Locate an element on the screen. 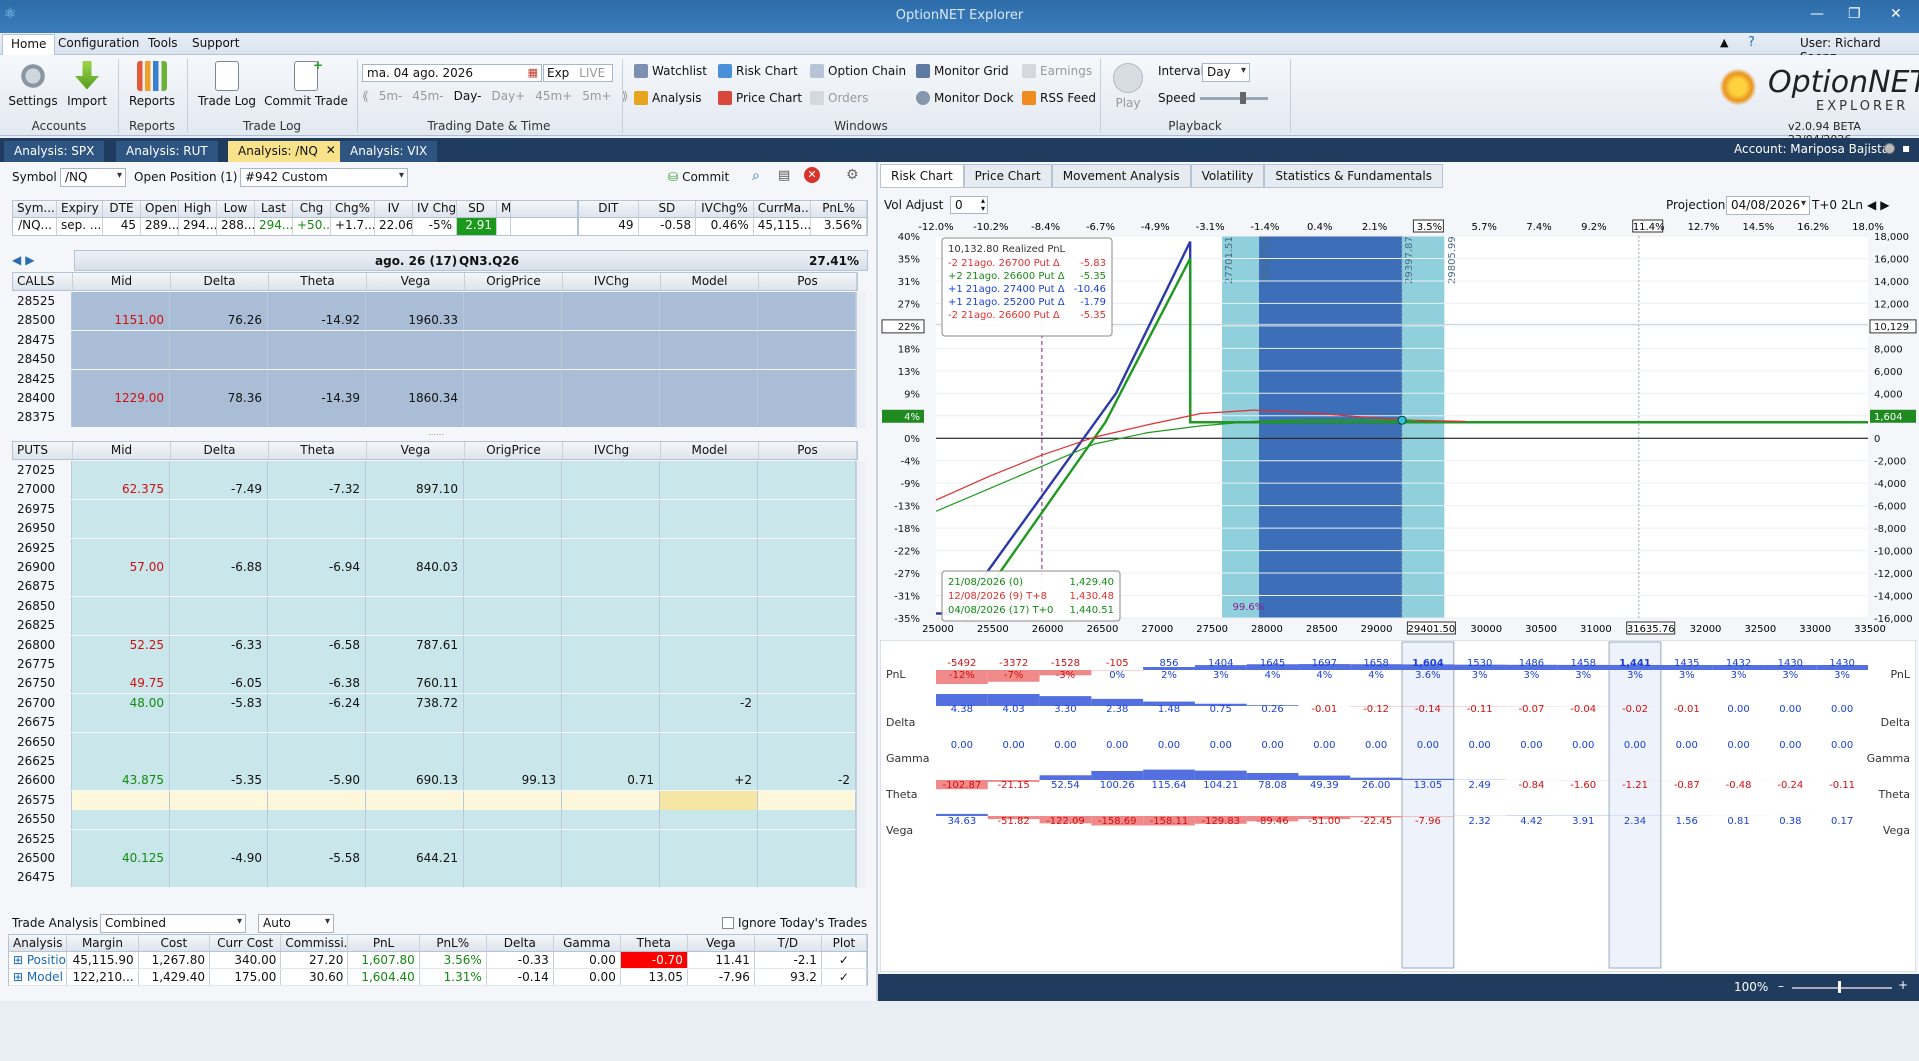 This screenshot has width=1919, height=1061. chain-row: 26825 is located at coordinates (434, 625).